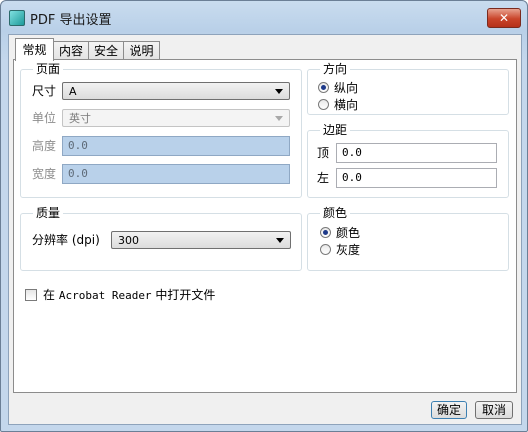  I want to click on window-title: PDF 导出设置, so click(71, 20).